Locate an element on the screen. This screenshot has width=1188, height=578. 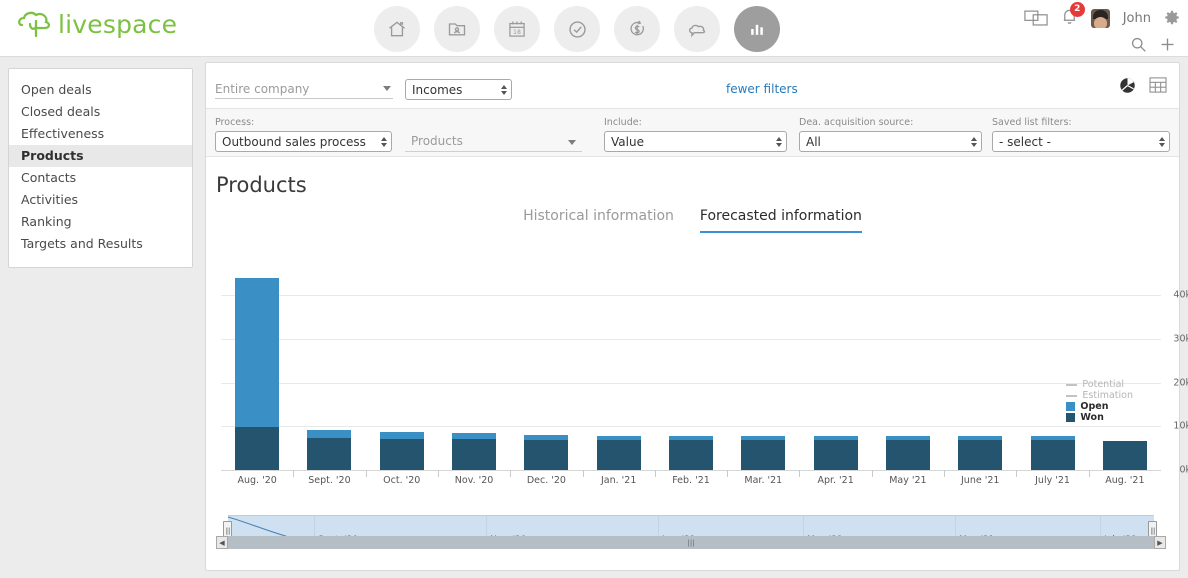
filter-value: All is located at coordinates (813, 141).